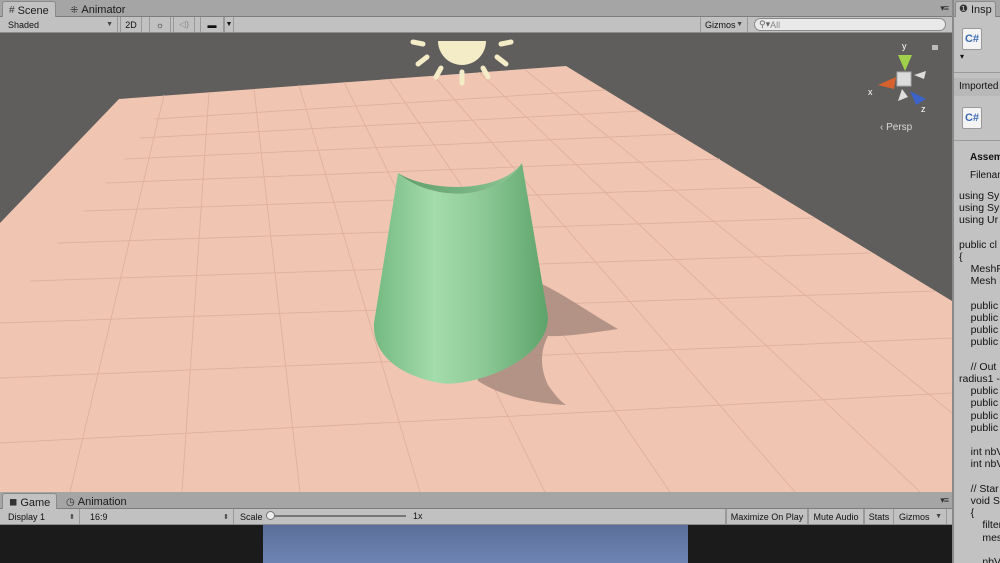 This screenshot has height=563, width=1000. I want to click on tab-scene-label: Scene, so click(33, 10).